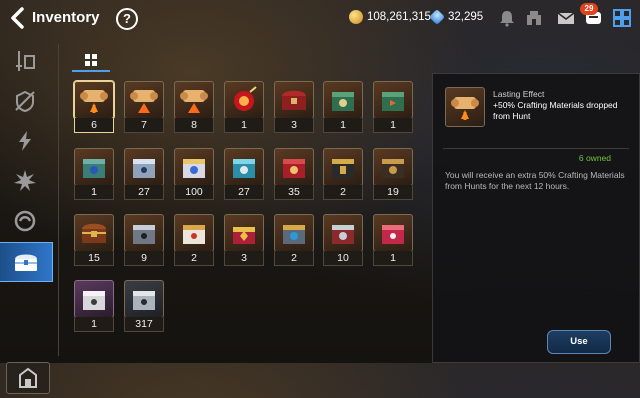 Image resolution: width=640 pixels, height=398 pixels. I want to click on sidebar-item-unequipped, so click(26, 101).